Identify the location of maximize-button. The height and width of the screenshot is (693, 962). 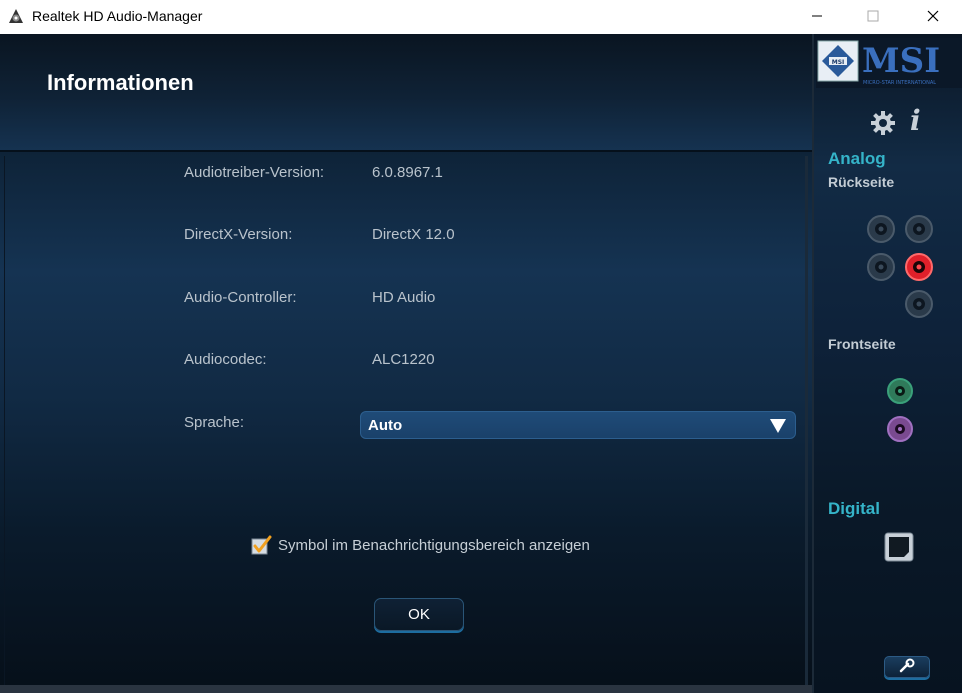
(873, 16).